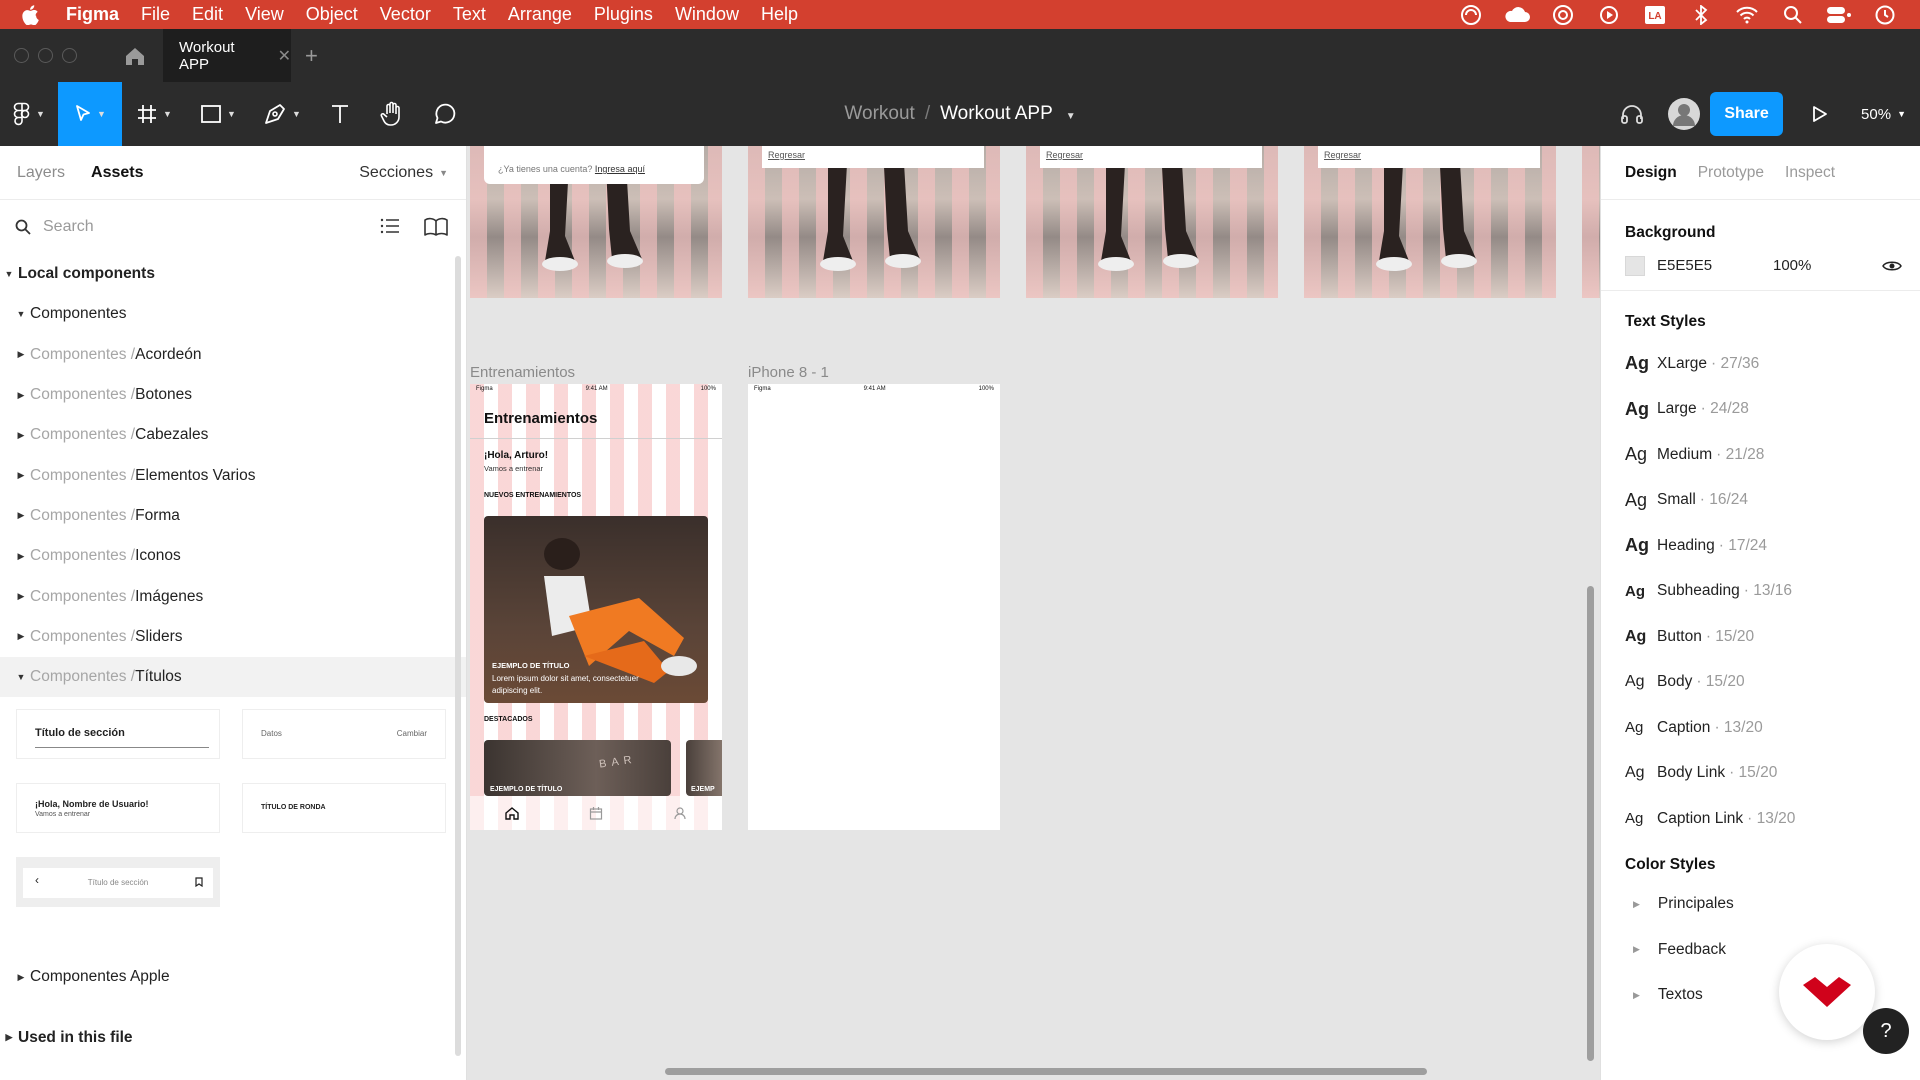  What do you see at coordinates (69, 55) in the screenshot?
I see `zoom-window-button` at bounding box center [69, 55].